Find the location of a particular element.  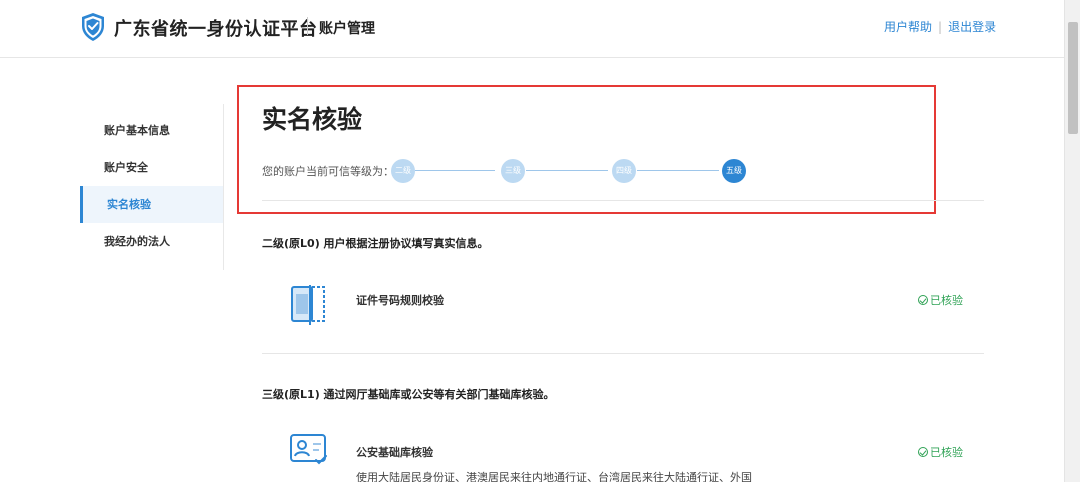

level-2-heading: 二级(原L0) 用户根据注册协议填写真实信息。 is located at coordinates (375, 243).